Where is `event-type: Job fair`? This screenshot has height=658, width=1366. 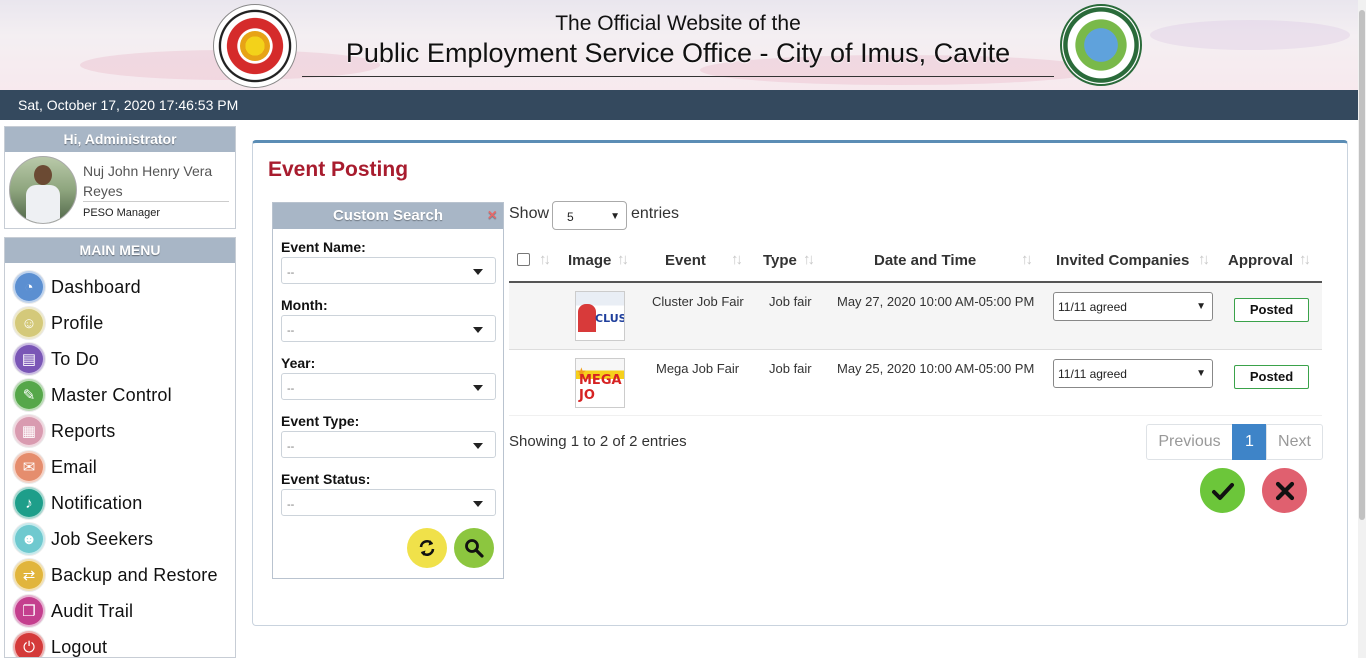 event-type: Job fair is located at coordinates (790, 368).